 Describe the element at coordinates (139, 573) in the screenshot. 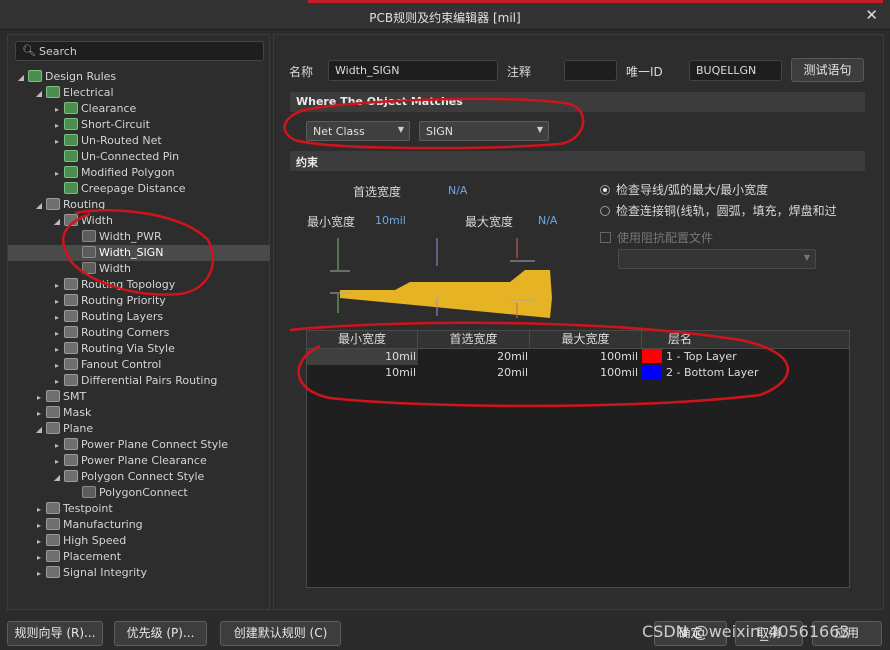

I see `tree-item: ▸ Signal Integrity` at that location.